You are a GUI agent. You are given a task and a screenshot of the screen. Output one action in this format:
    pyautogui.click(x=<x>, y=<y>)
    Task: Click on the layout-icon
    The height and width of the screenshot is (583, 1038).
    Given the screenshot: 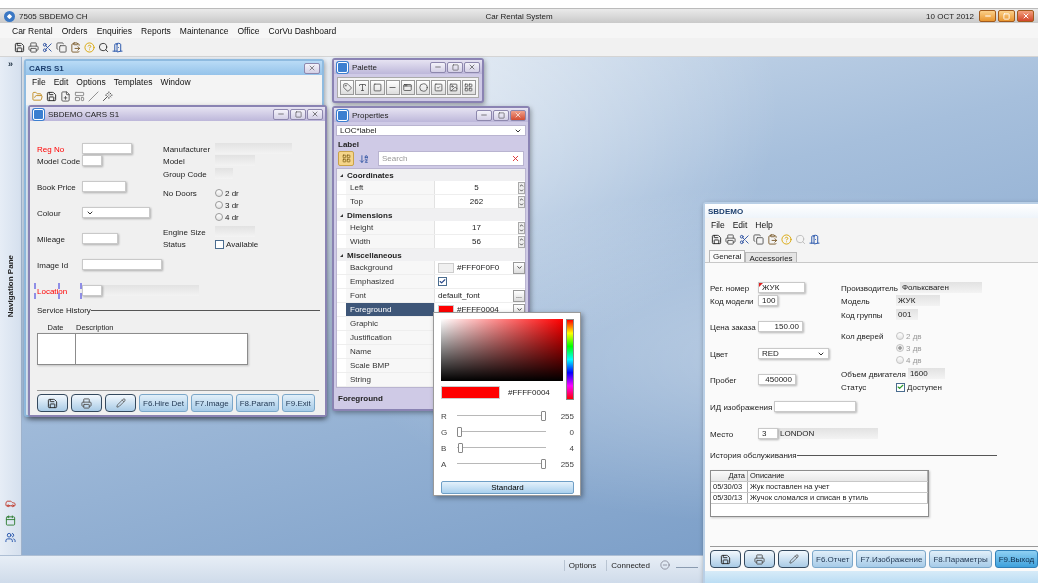 What is the action you would take?
    pyautogui.click(x=79, y=96)
    